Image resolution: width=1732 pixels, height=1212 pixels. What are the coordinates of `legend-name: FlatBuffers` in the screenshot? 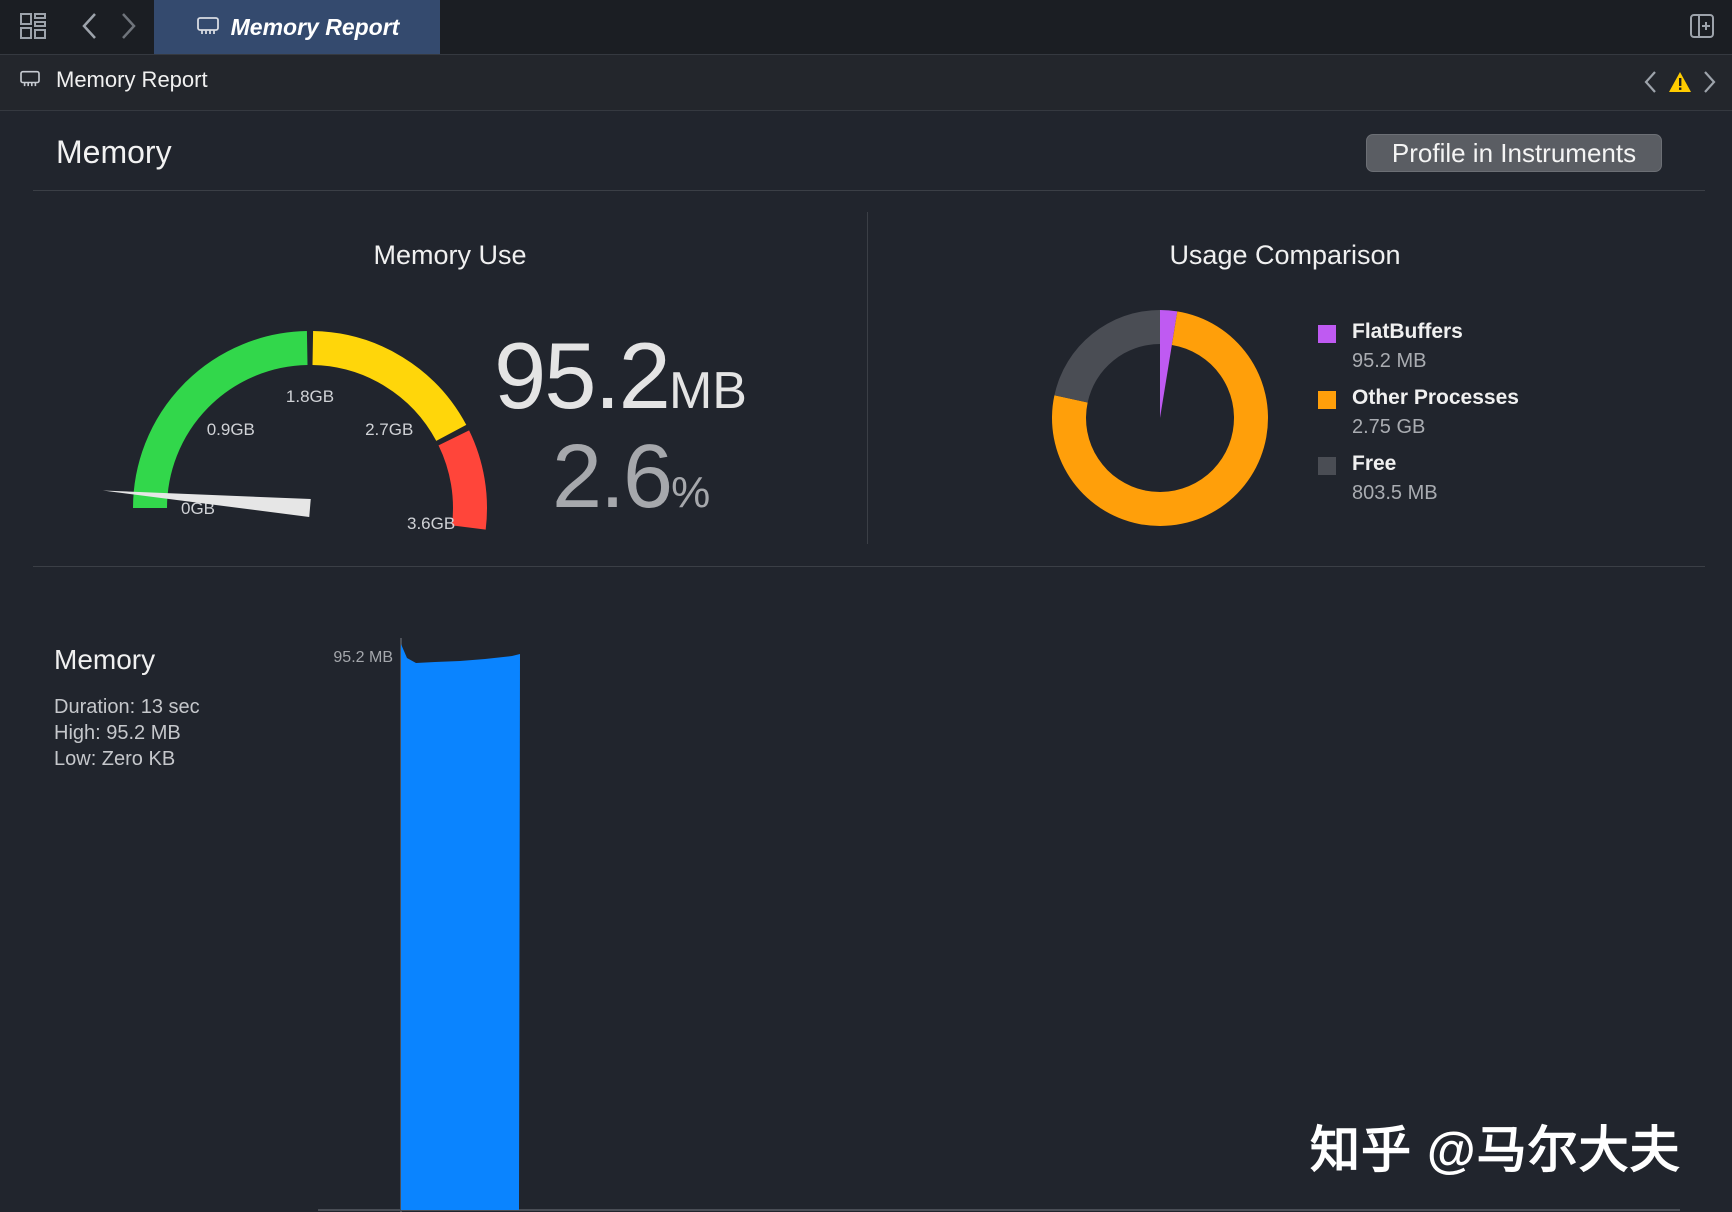 It's located at (1407, 331).